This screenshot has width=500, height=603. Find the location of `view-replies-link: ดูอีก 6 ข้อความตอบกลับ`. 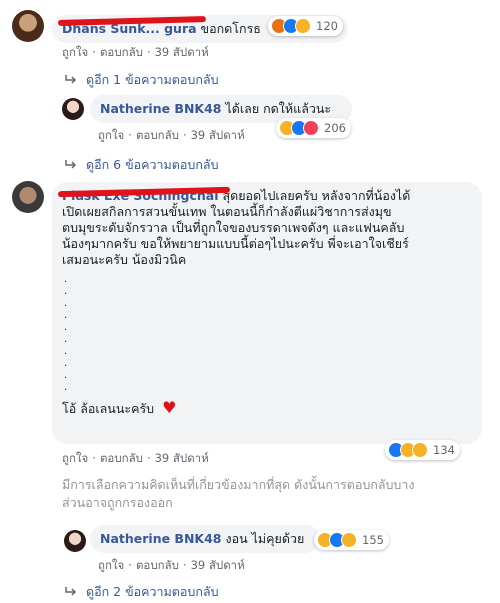

view-replies-link: ดูอีก 6 ข้อความตอบกลับ is located at coordinates (141, 165).